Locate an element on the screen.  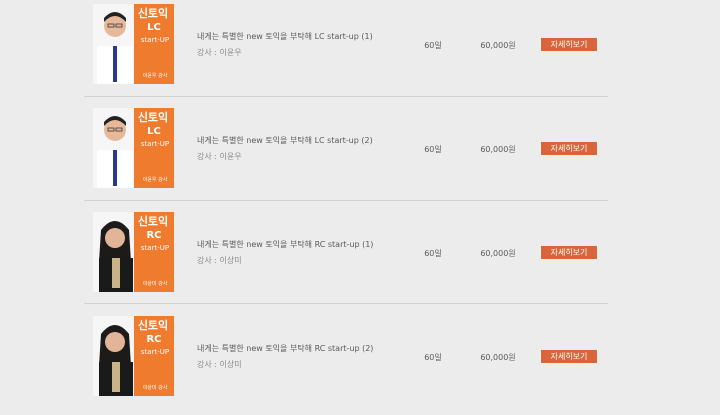
course-title: 내게는 특별한 new 토익을 부탁해 RC start-up (2) is located at coordinates (285, 348).